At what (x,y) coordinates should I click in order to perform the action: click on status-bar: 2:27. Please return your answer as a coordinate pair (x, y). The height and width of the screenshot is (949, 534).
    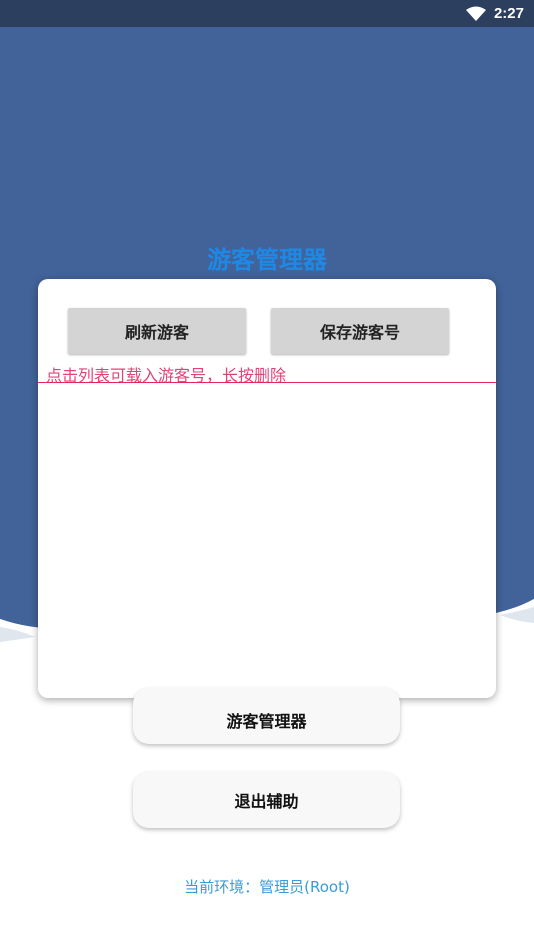
    Looking at the image, I should click on (267, 13).